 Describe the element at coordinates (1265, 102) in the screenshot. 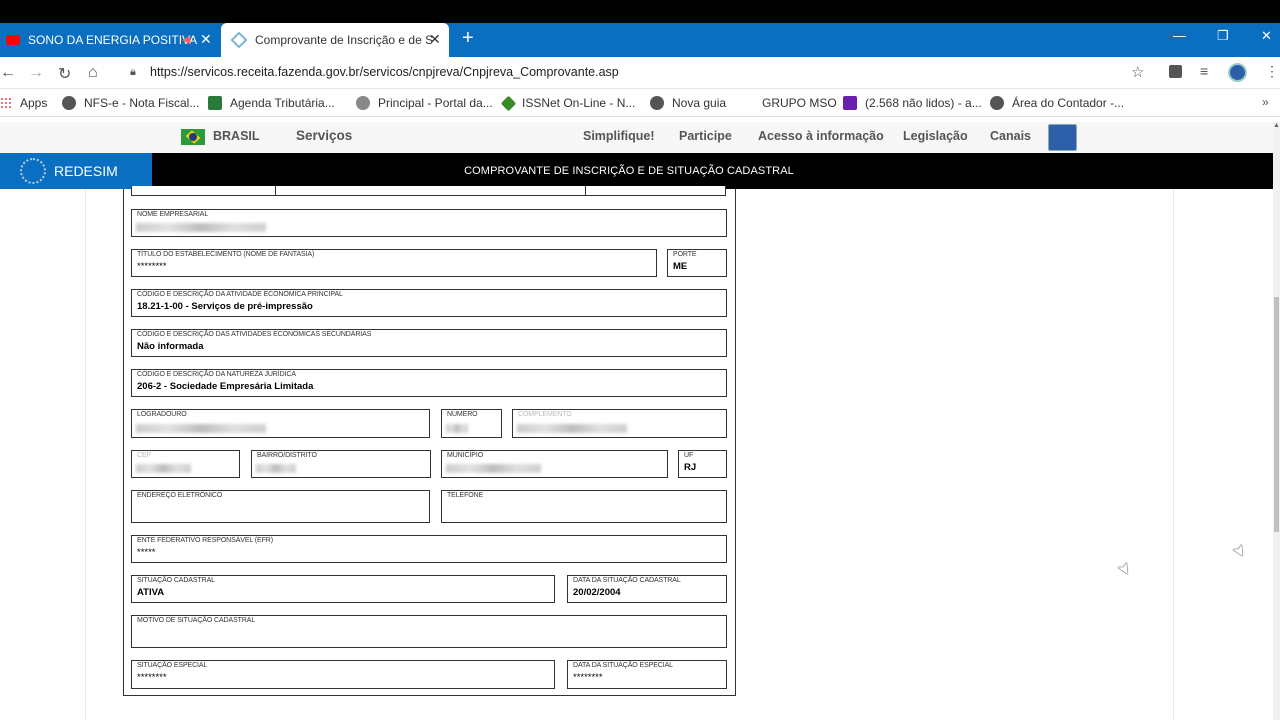

I see `more-bookmarks-icon: »` at that location.